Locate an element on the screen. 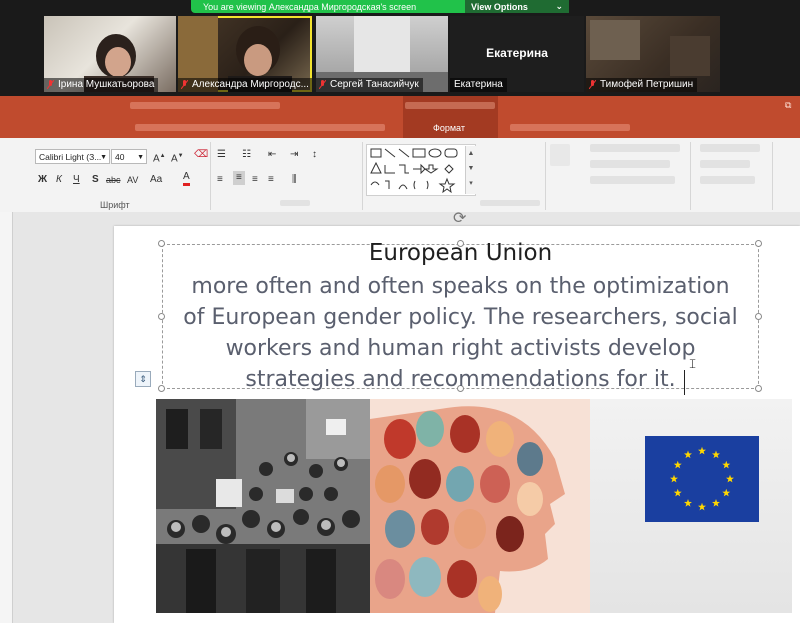  font-name-combo: Calibri Light (З... ▼ is located at coordinates (72, 156).